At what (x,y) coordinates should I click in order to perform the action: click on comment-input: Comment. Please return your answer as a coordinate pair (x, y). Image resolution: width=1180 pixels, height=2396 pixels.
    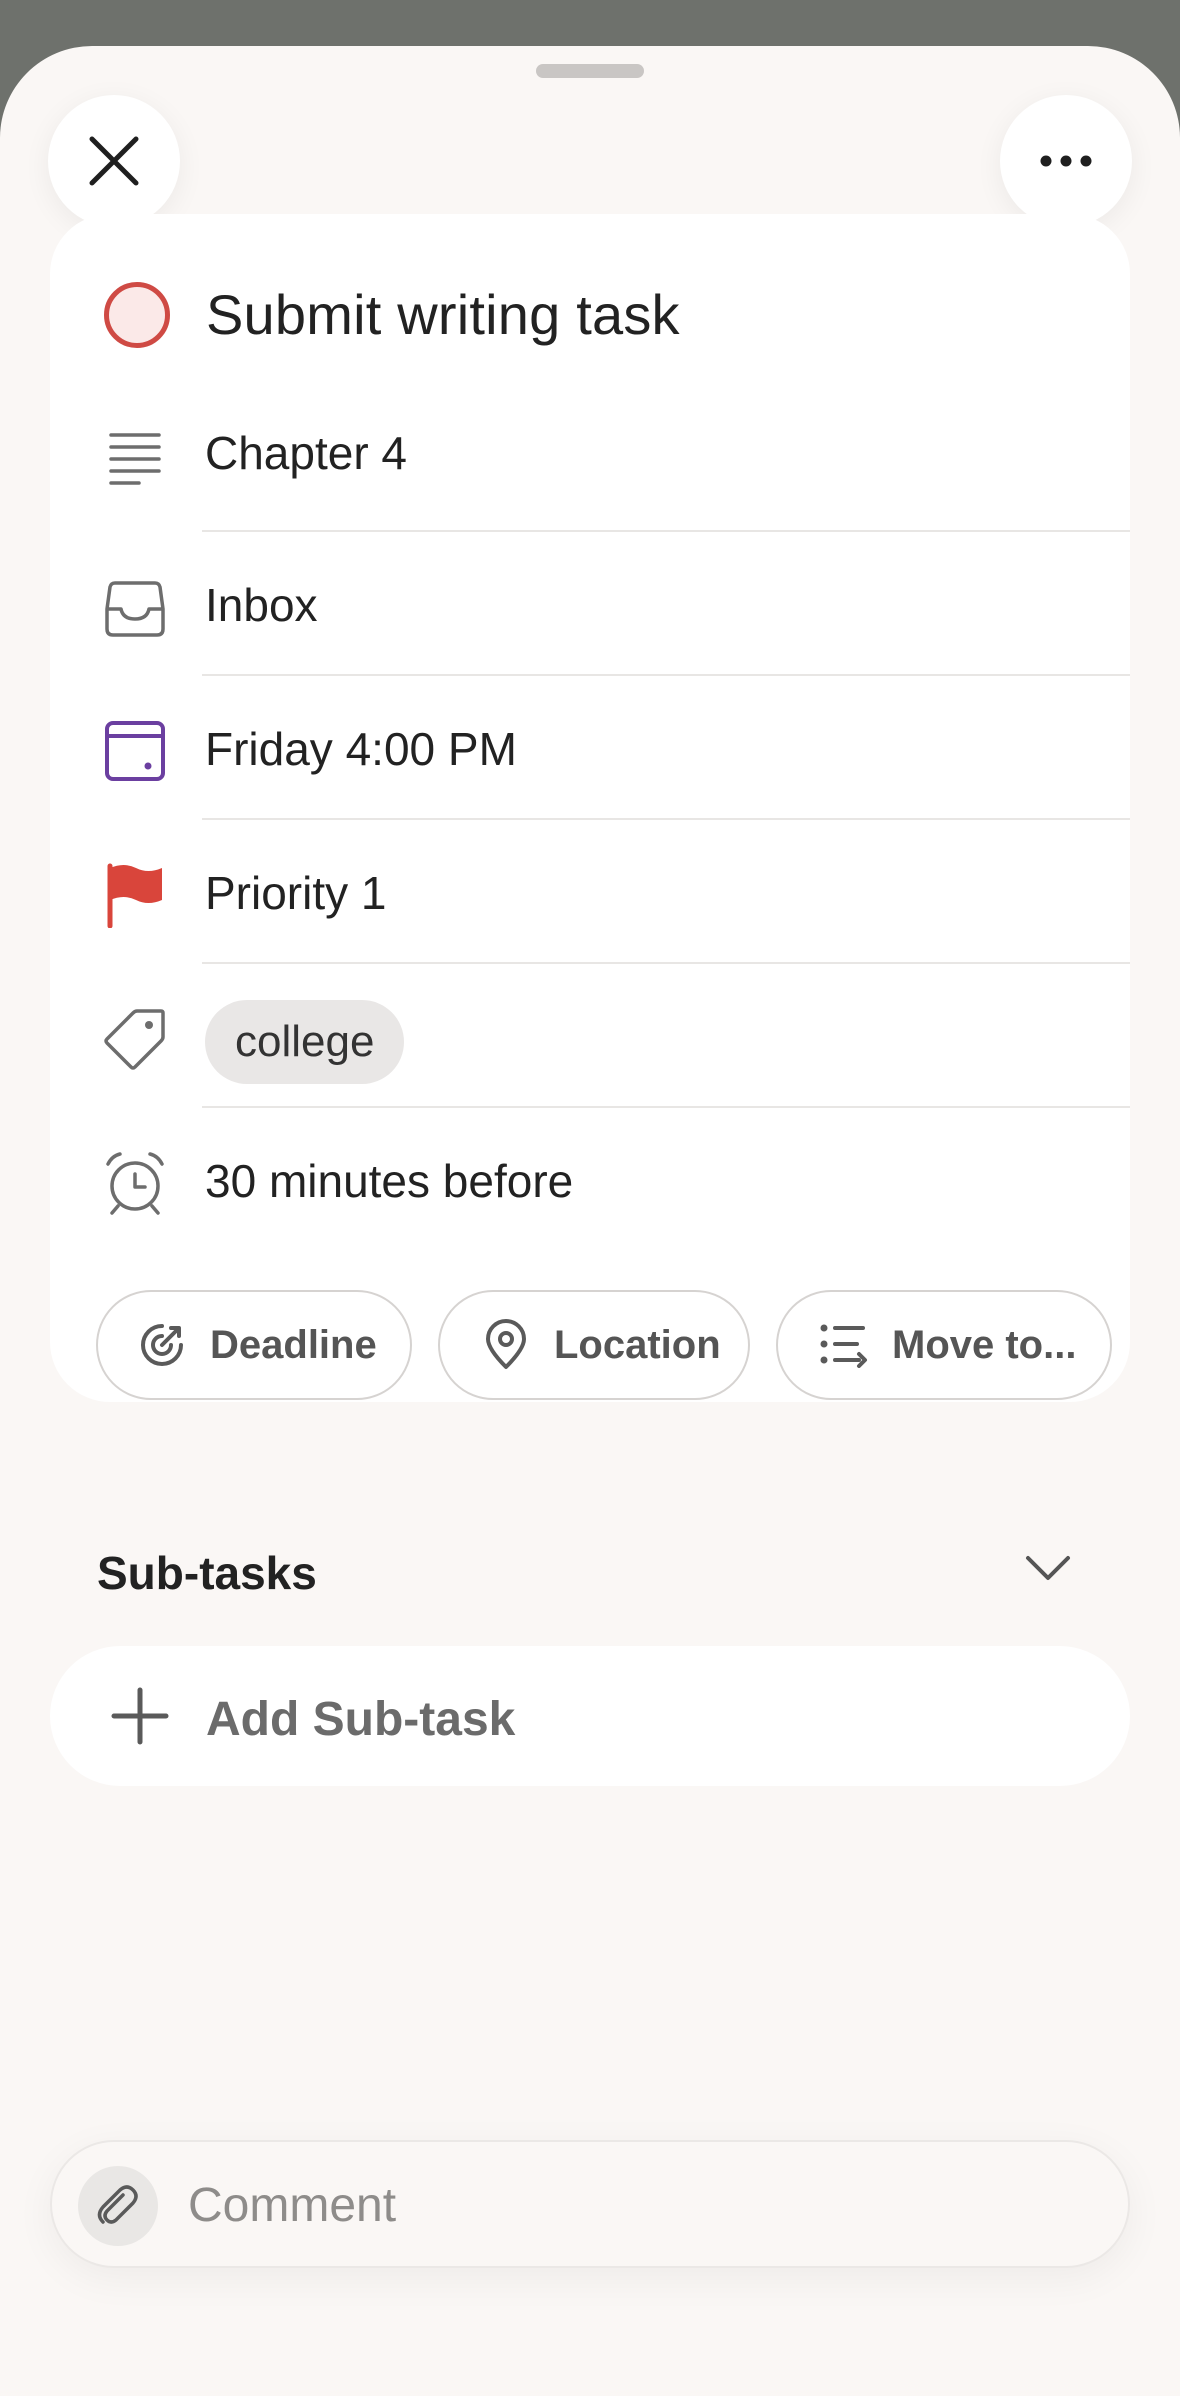
    Looking at the image, I should click on (590, 2204).